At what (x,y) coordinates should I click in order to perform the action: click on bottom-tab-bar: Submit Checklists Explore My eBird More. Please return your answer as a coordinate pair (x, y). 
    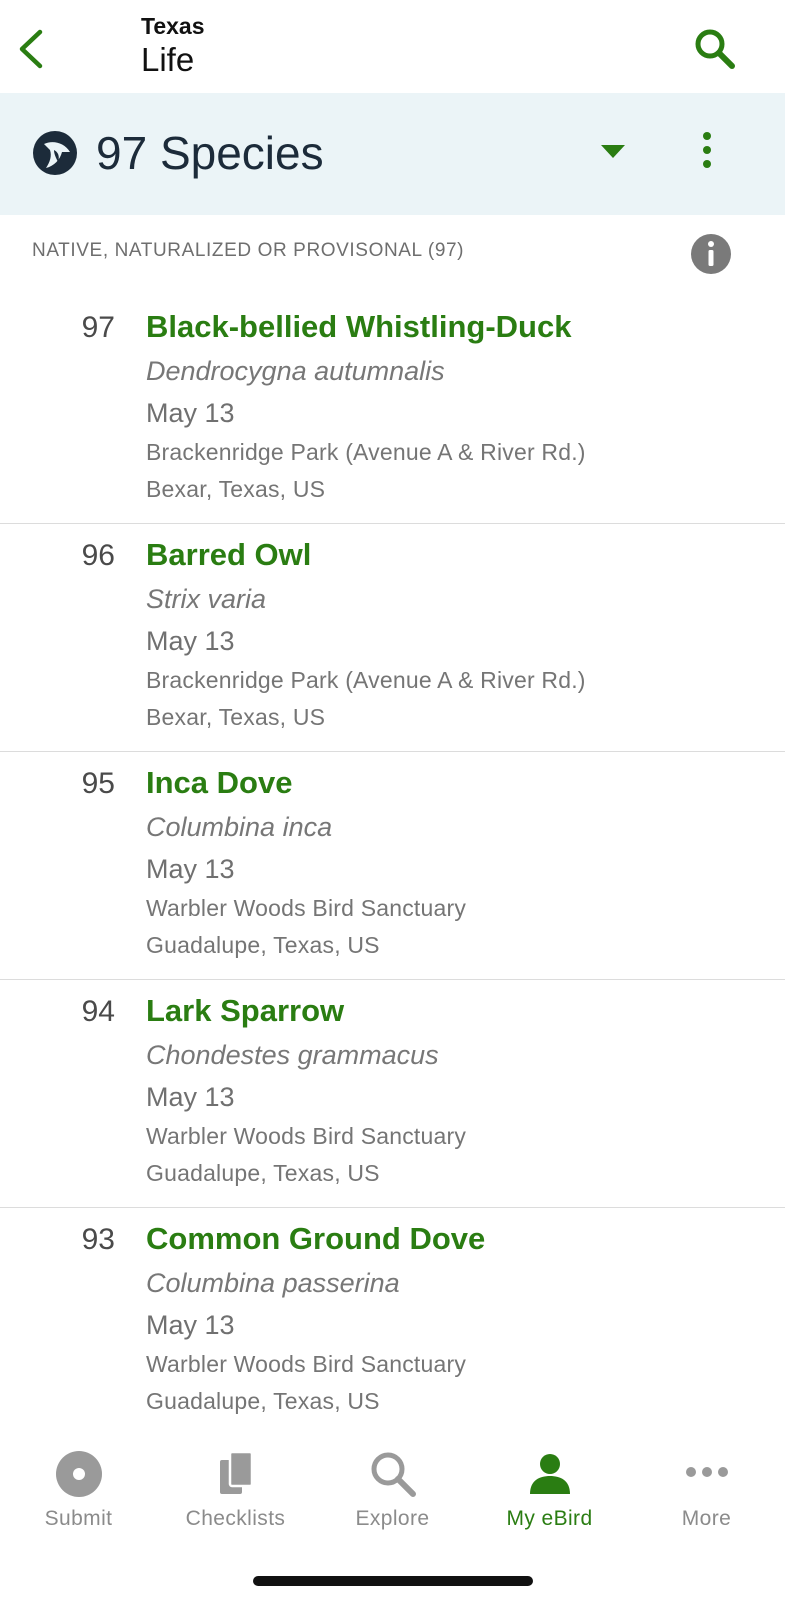
    Looking at the image, I should click on (392, 1515).